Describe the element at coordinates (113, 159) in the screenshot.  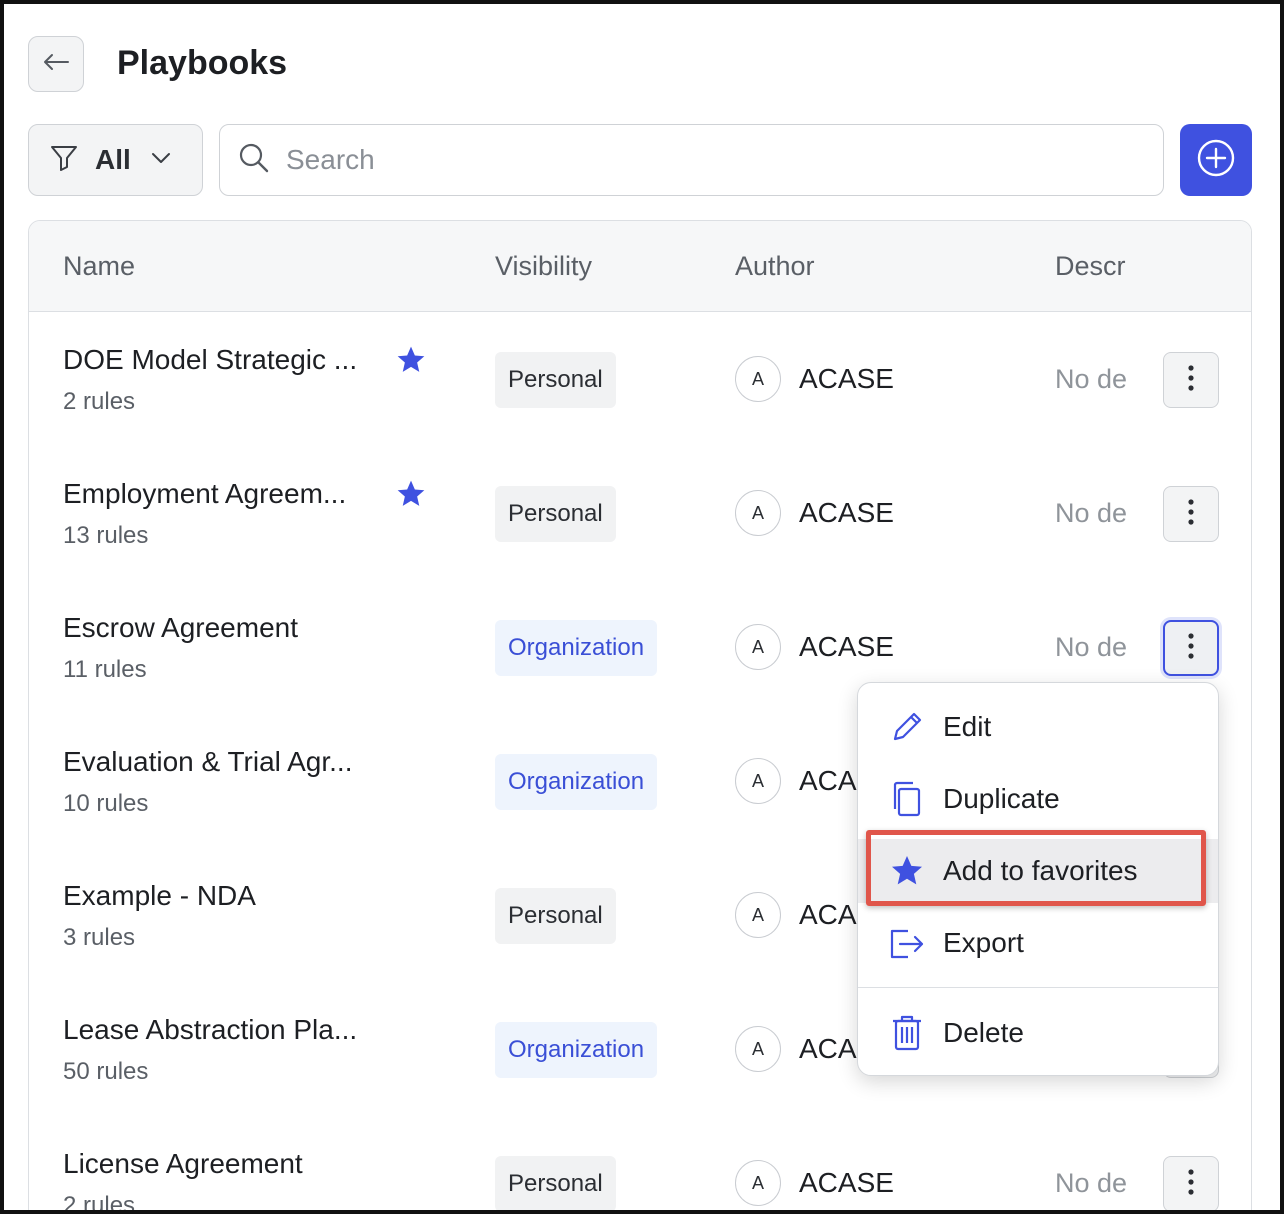
I see `filter-label: All` at that location.